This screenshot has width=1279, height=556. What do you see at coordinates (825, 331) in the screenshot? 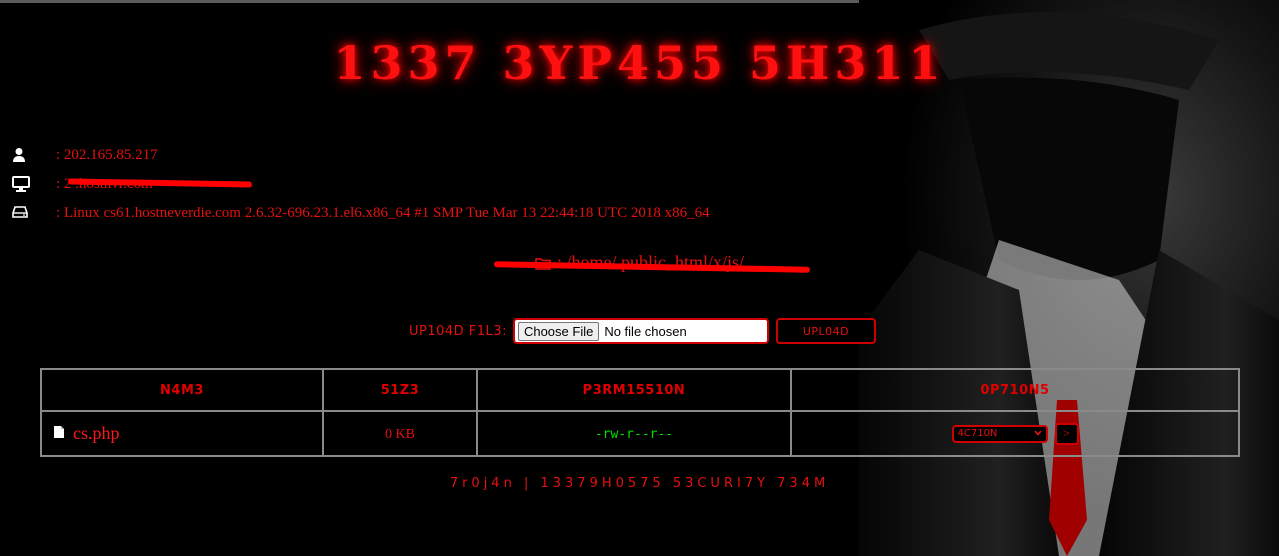
I see `upload-button: UPL04D` at bounding box center [825, 331].